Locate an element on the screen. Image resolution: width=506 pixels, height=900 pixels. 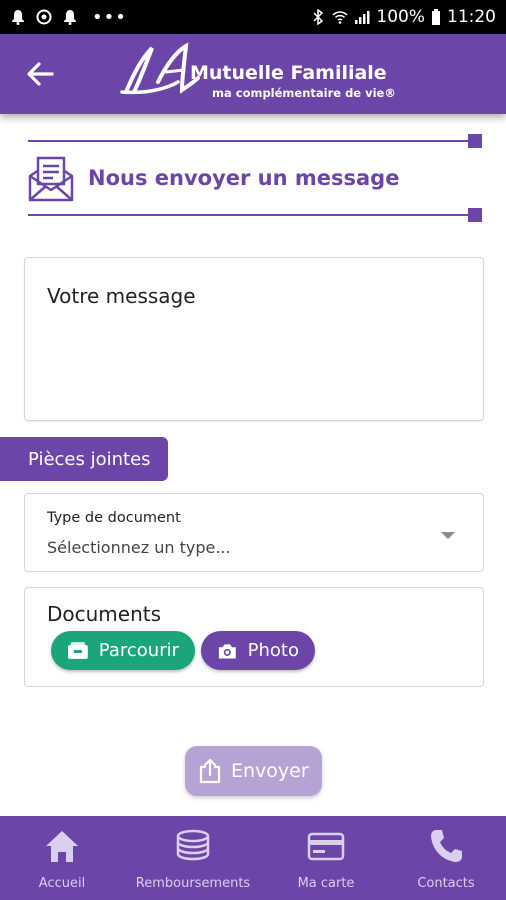
documents-label: Documents is located at coordinates (104, 614).